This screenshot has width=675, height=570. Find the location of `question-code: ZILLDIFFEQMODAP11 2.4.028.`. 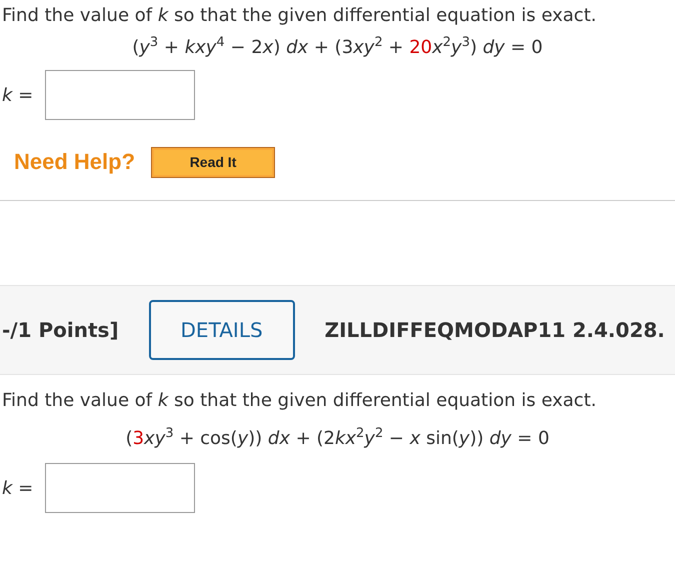

question-code: ZILLDIFFEQMODAP11 2.4.028. is located at coordinates (494, 330).